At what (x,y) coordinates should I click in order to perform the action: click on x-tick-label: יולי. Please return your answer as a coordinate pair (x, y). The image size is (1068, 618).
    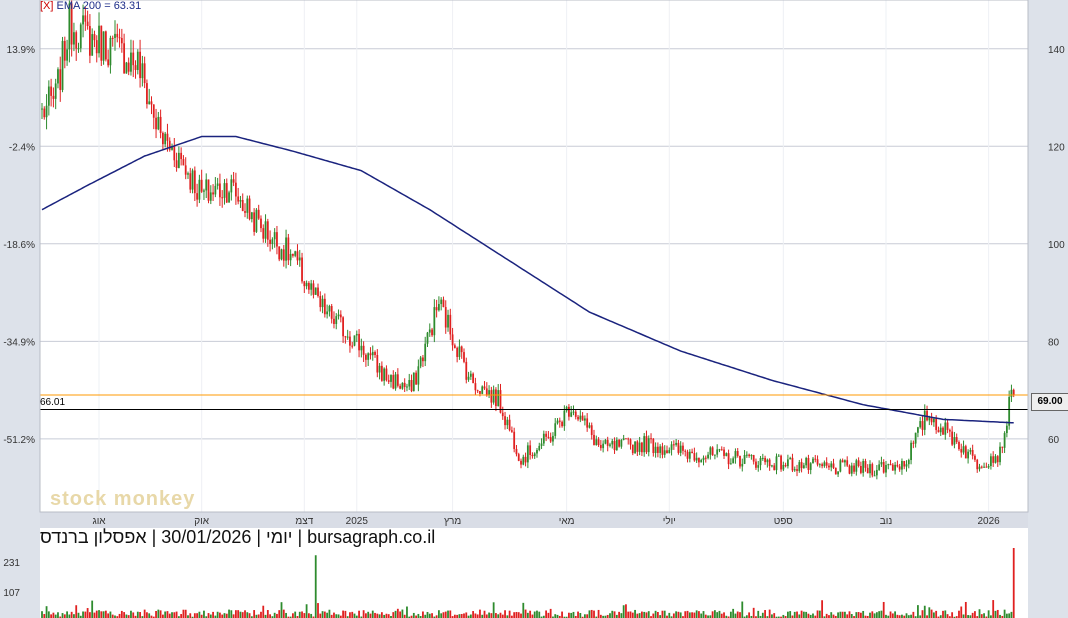
    Looking at the image, I should click on (669, 521).